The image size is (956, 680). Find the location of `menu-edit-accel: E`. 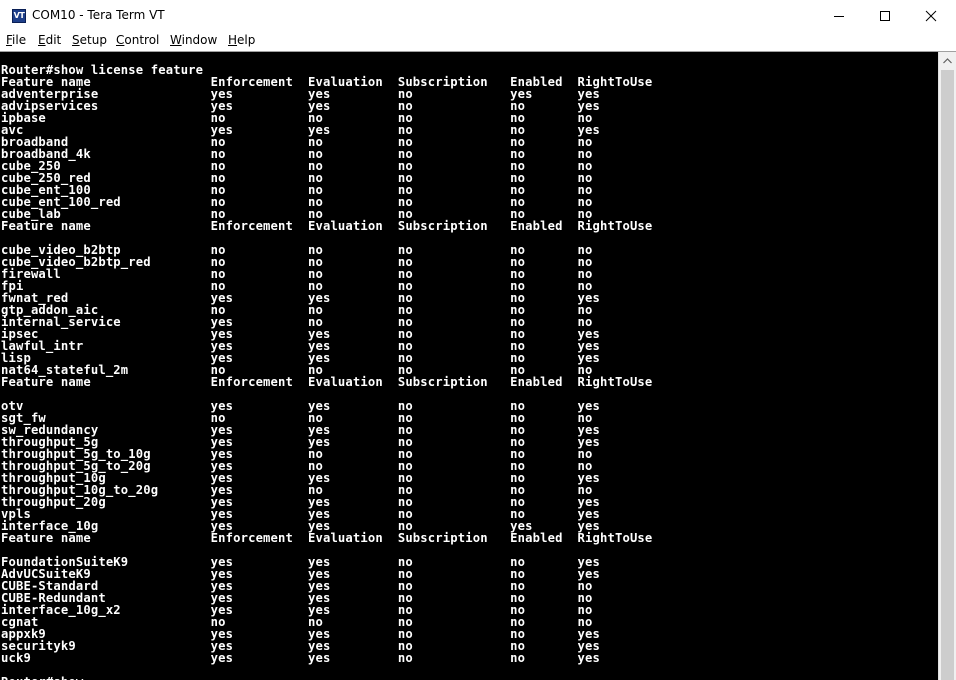

menu-edit-accel: E is located at coordinates (42, 40).